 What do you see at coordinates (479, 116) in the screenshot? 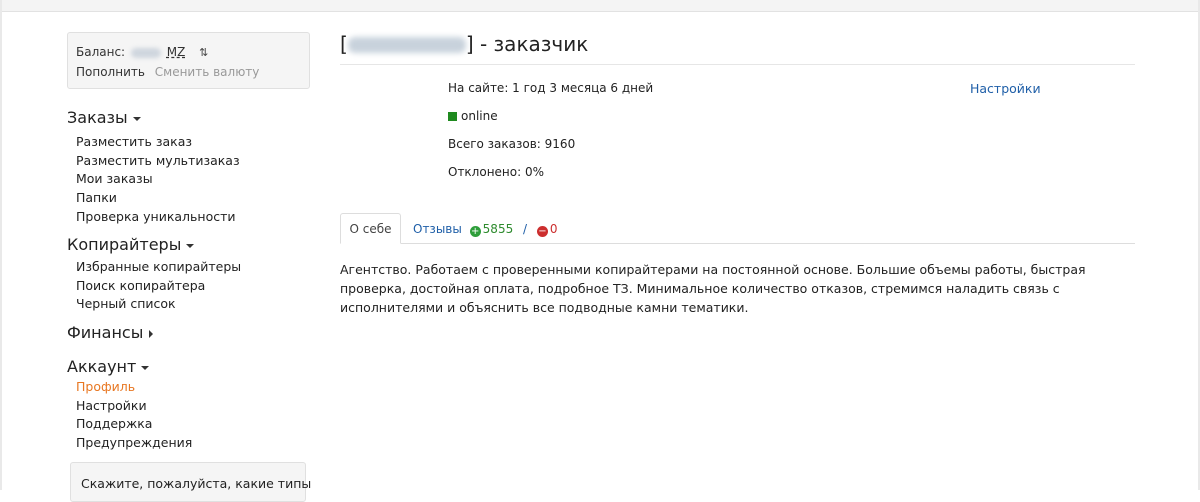
I see `online-status-text: online` at bounding box center [479, 116].